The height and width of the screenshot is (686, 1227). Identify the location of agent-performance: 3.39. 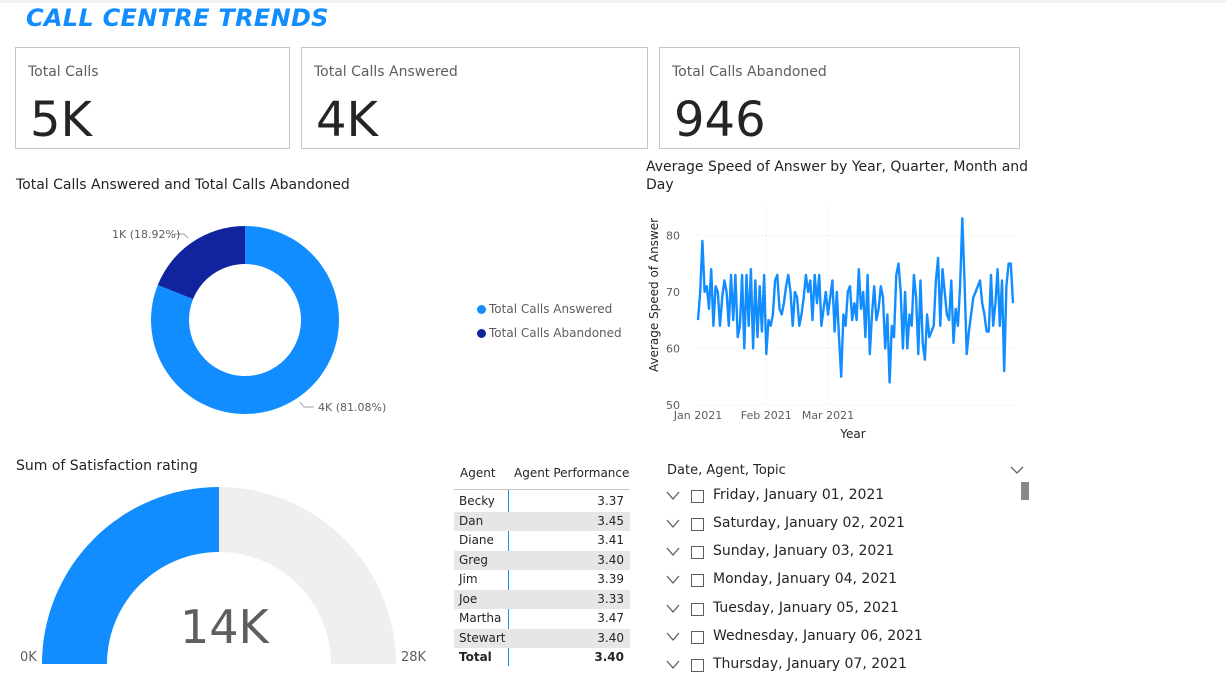
(610, 579).